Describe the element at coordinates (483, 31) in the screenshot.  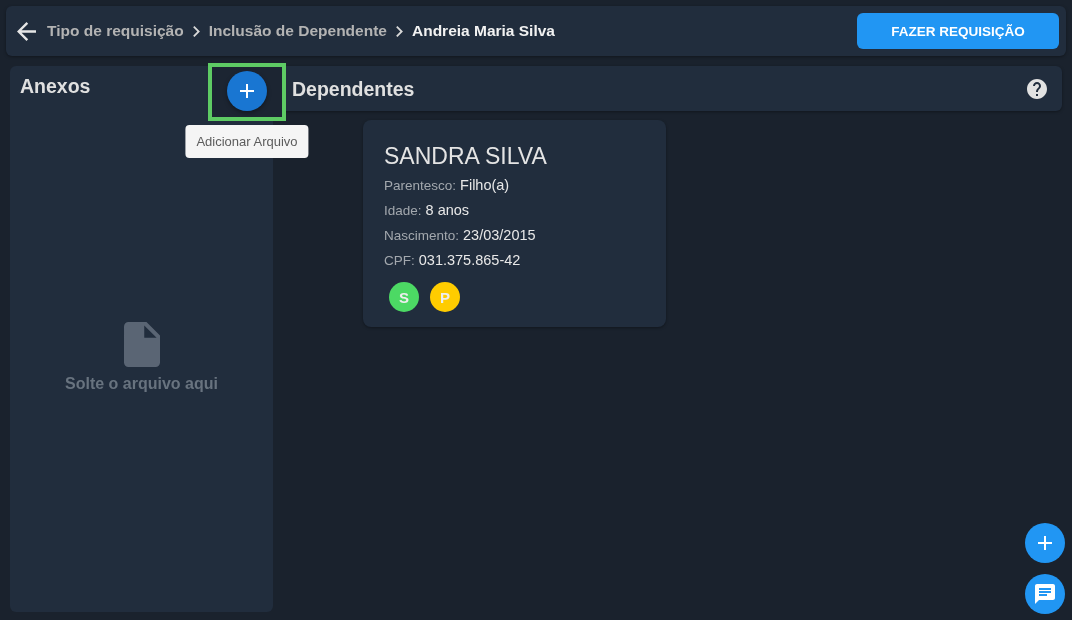
I see `breadcrumb-current: Andreia Maria Silva` at that location.